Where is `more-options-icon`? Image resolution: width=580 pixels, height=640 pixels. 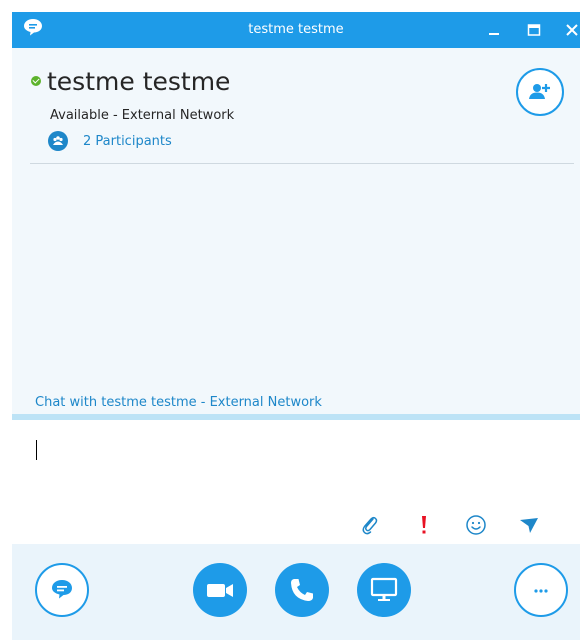
more-options-icon is located at coordinates (541, 590).